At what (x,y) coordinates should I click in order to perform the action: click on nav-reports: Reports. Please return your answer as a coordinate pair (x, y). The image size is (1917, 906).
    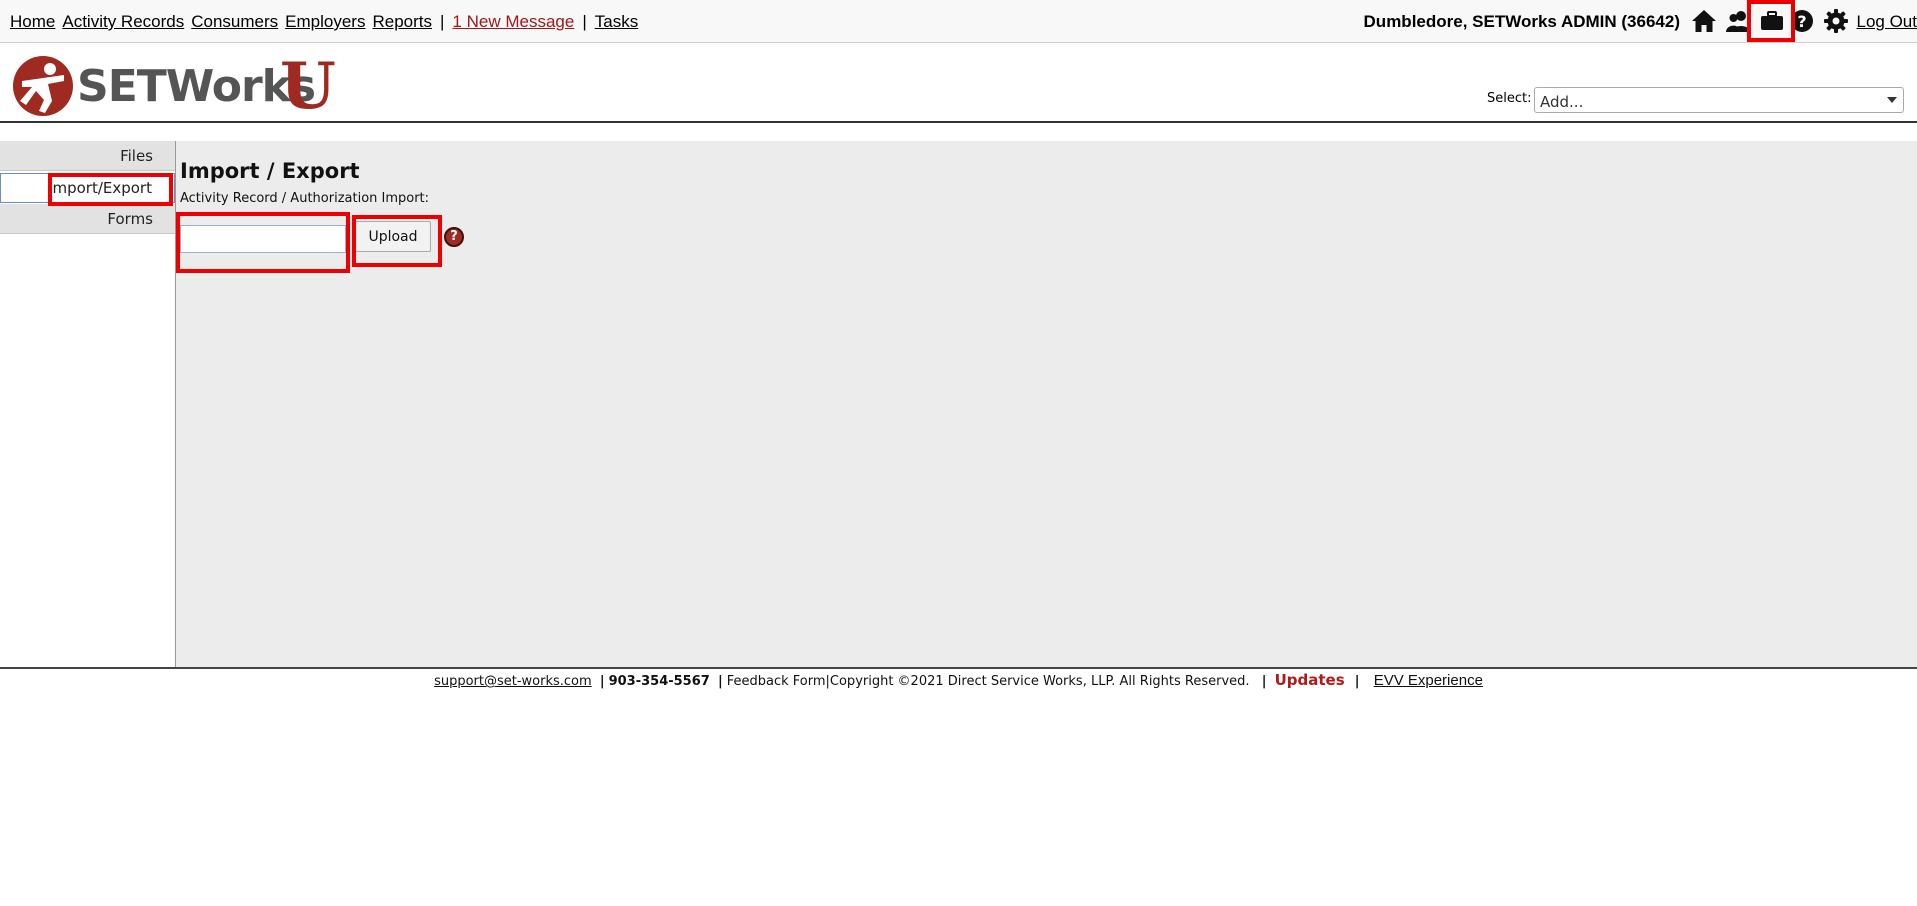
    Looking at the image, I should click on (402, 21).